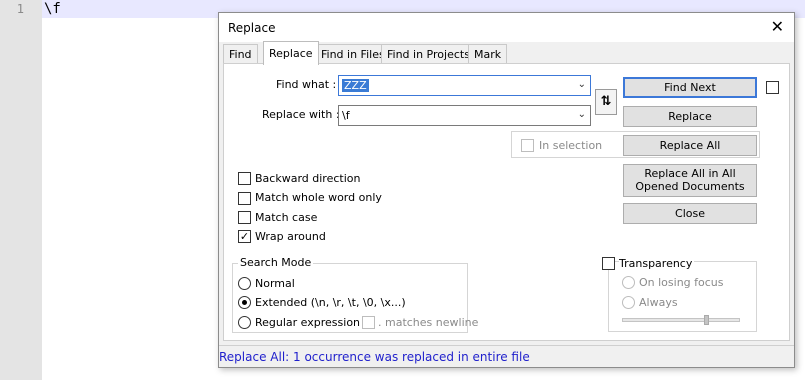  What do you see at coordinates (52, 9) in the screenshot?
I see `editor-text: \f` at bounding box center [52, 9].